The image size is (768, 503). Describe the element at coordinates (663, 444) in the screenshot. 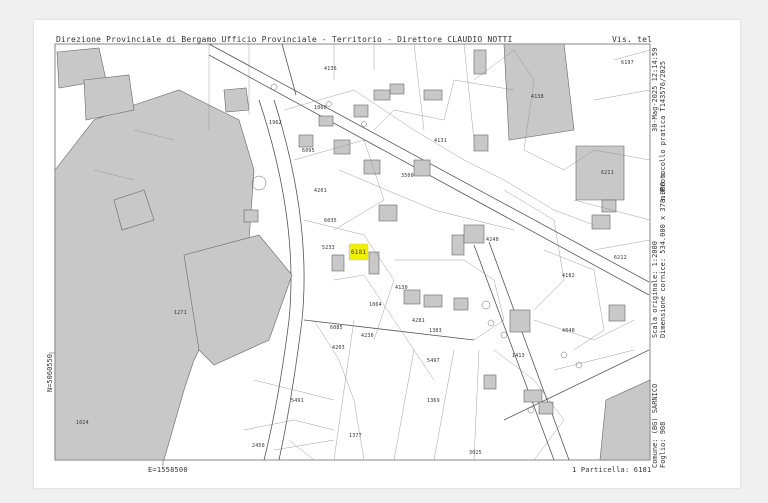

I see `foglio-label: Foglio: 908` at that location.